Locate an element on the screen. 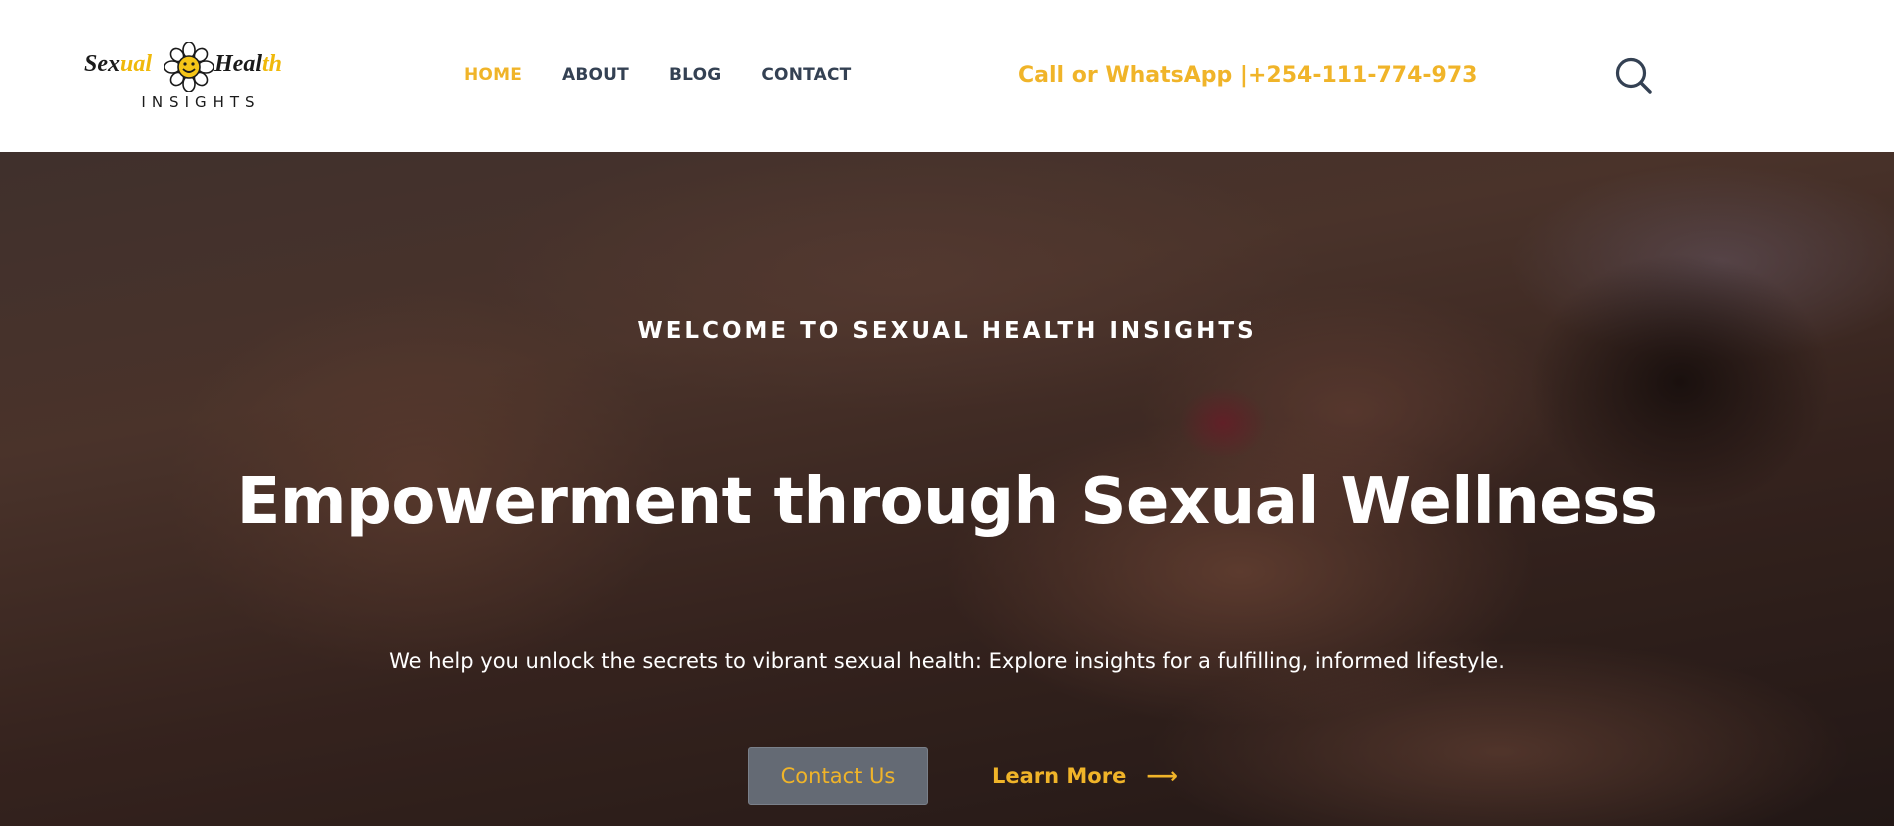 Image resolution: width=1894 pixels, height=826 pixels. nav-item-blog: BLOG is located at coordinates (695, 75).